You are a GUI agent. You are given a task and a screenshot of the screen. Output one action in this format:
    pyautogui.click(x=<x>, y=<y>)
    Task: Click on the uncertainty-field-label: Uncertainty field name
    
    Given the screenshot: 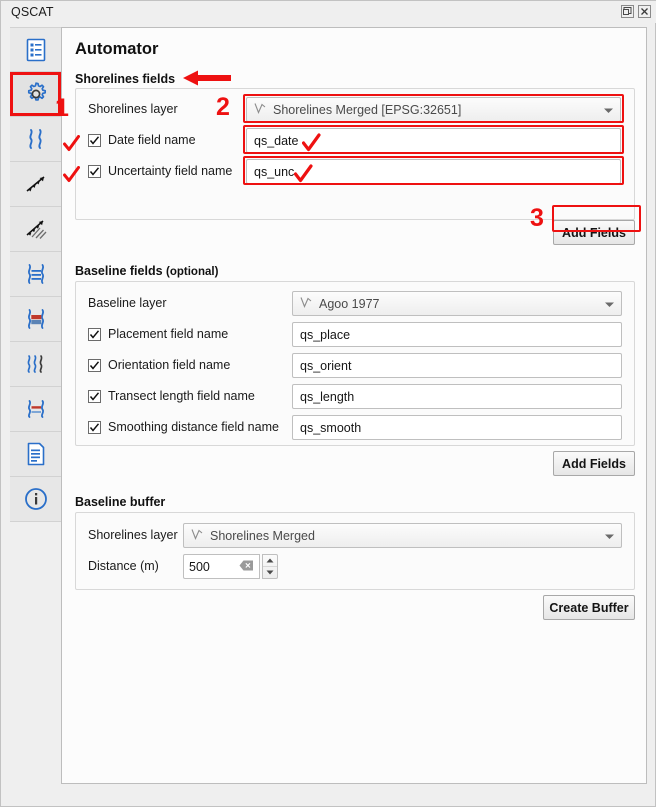 What is the action you would take?
    pyautogui.click(x=170, y=171)
    